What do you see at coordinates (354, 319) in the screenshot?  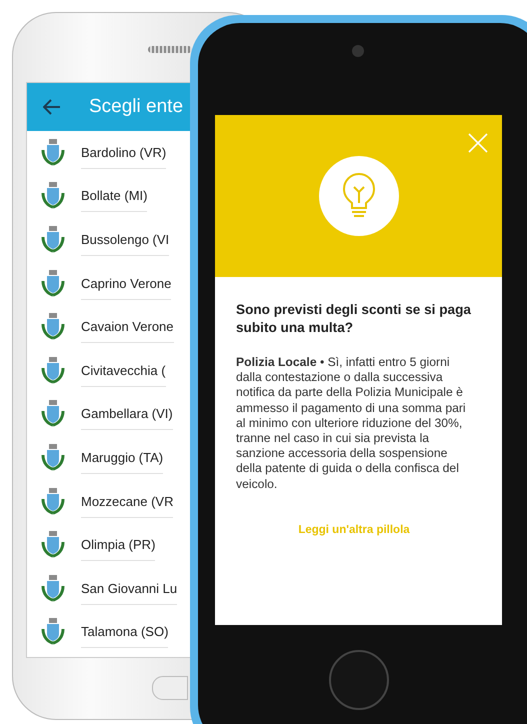 I see `question-title: Sono previsti degli sconti se si paga subito una multa?` at bounding box center [354, 319].